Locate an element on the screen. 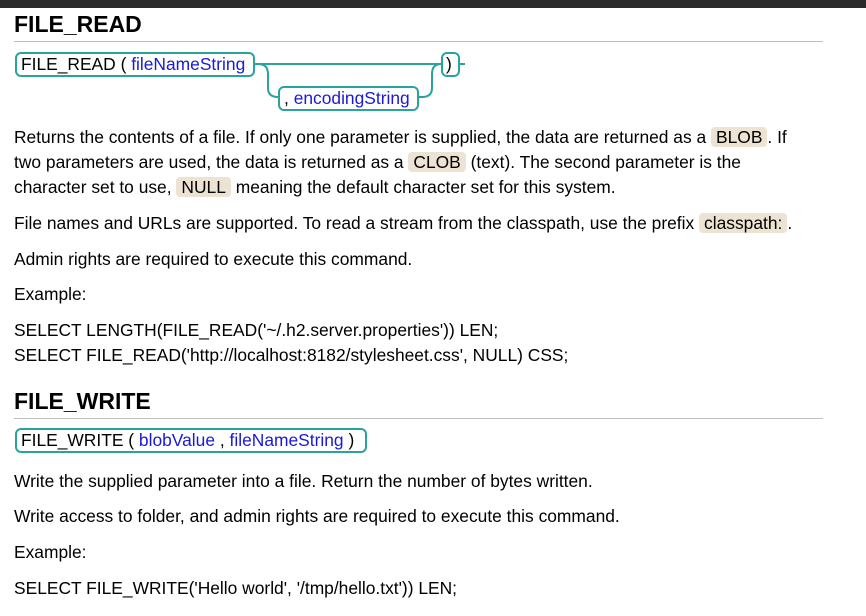  code-classpath: classpath: is located at coordinates (743, 223).